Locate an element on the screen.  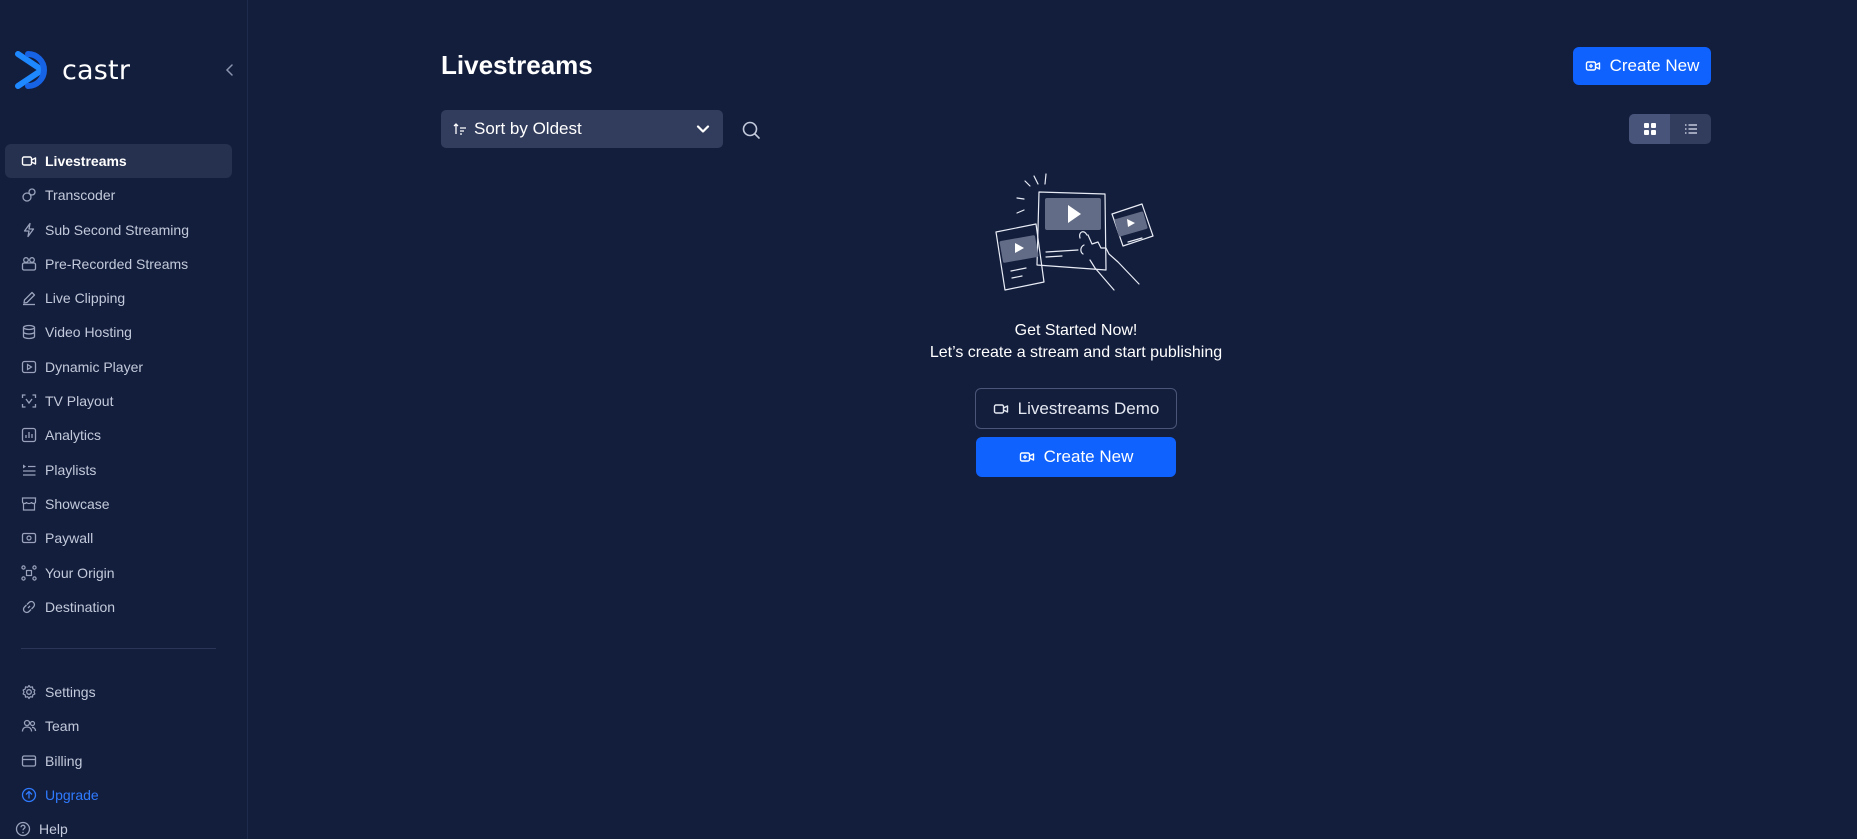
sidebar-item-settings: Settings is located at coordinates (118, 692).